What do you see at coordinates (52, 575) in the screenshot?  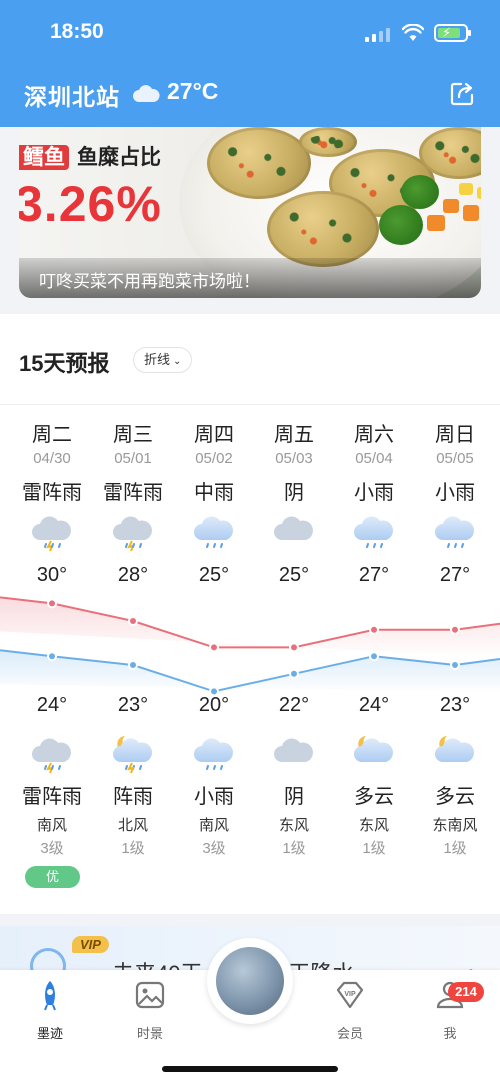 I see `high-temp-label: 30°` at bounding box center [52, 575].